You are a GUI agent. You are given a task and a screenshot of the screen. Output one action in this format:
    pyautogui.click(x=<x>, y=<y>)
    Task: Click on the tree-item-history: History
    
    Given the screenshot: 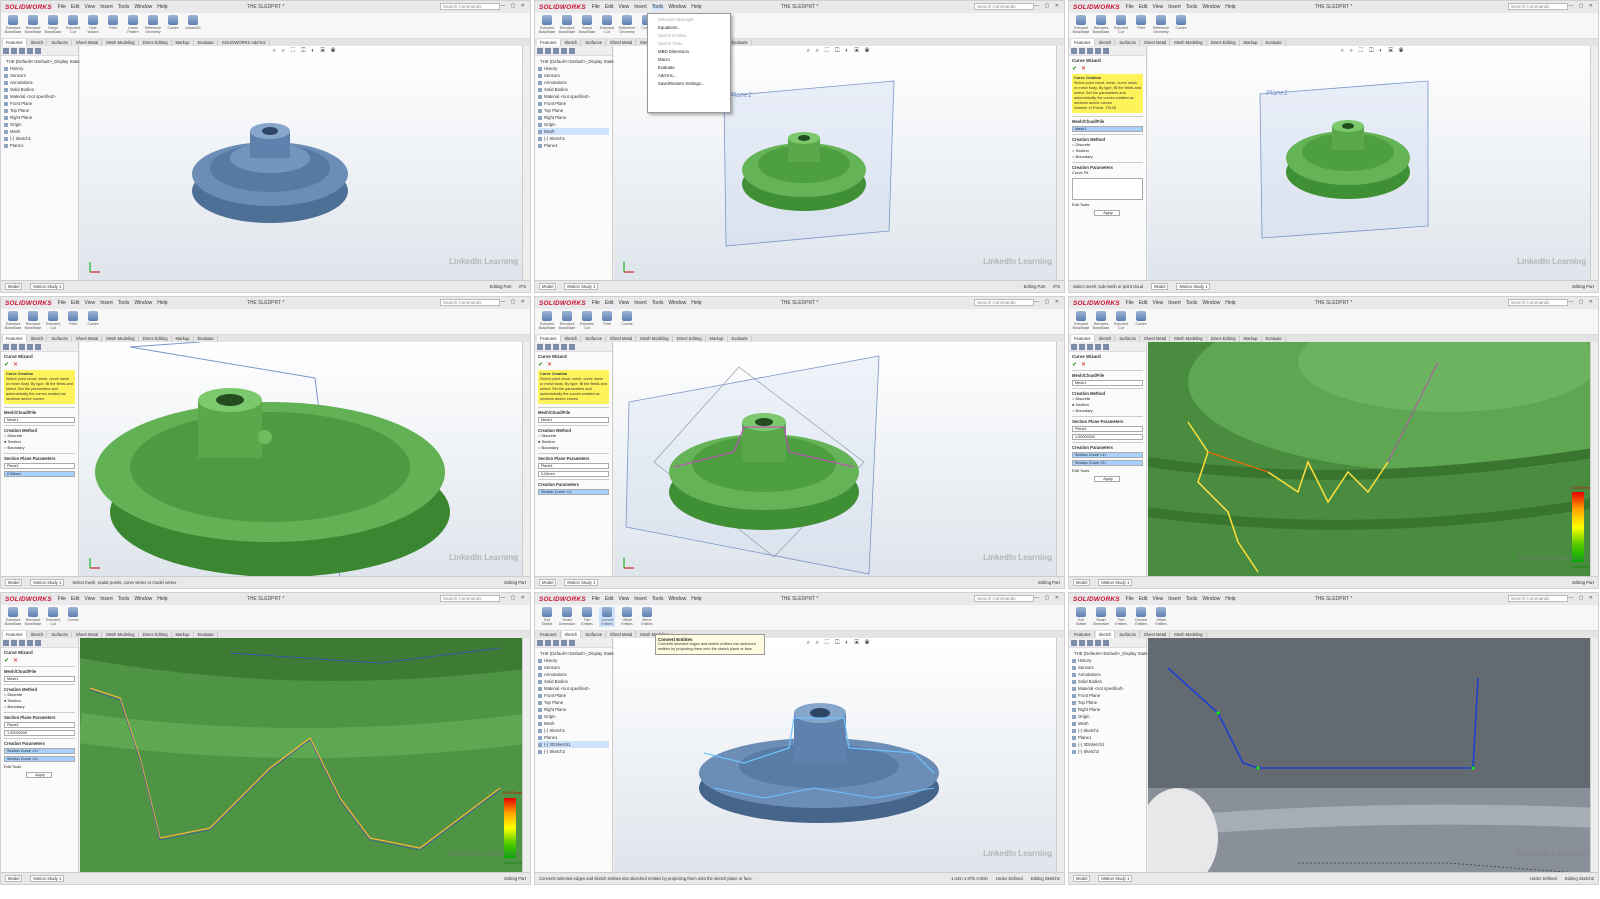 What is the action you would take?
    pyautogui.click(x=39, y=68)
    